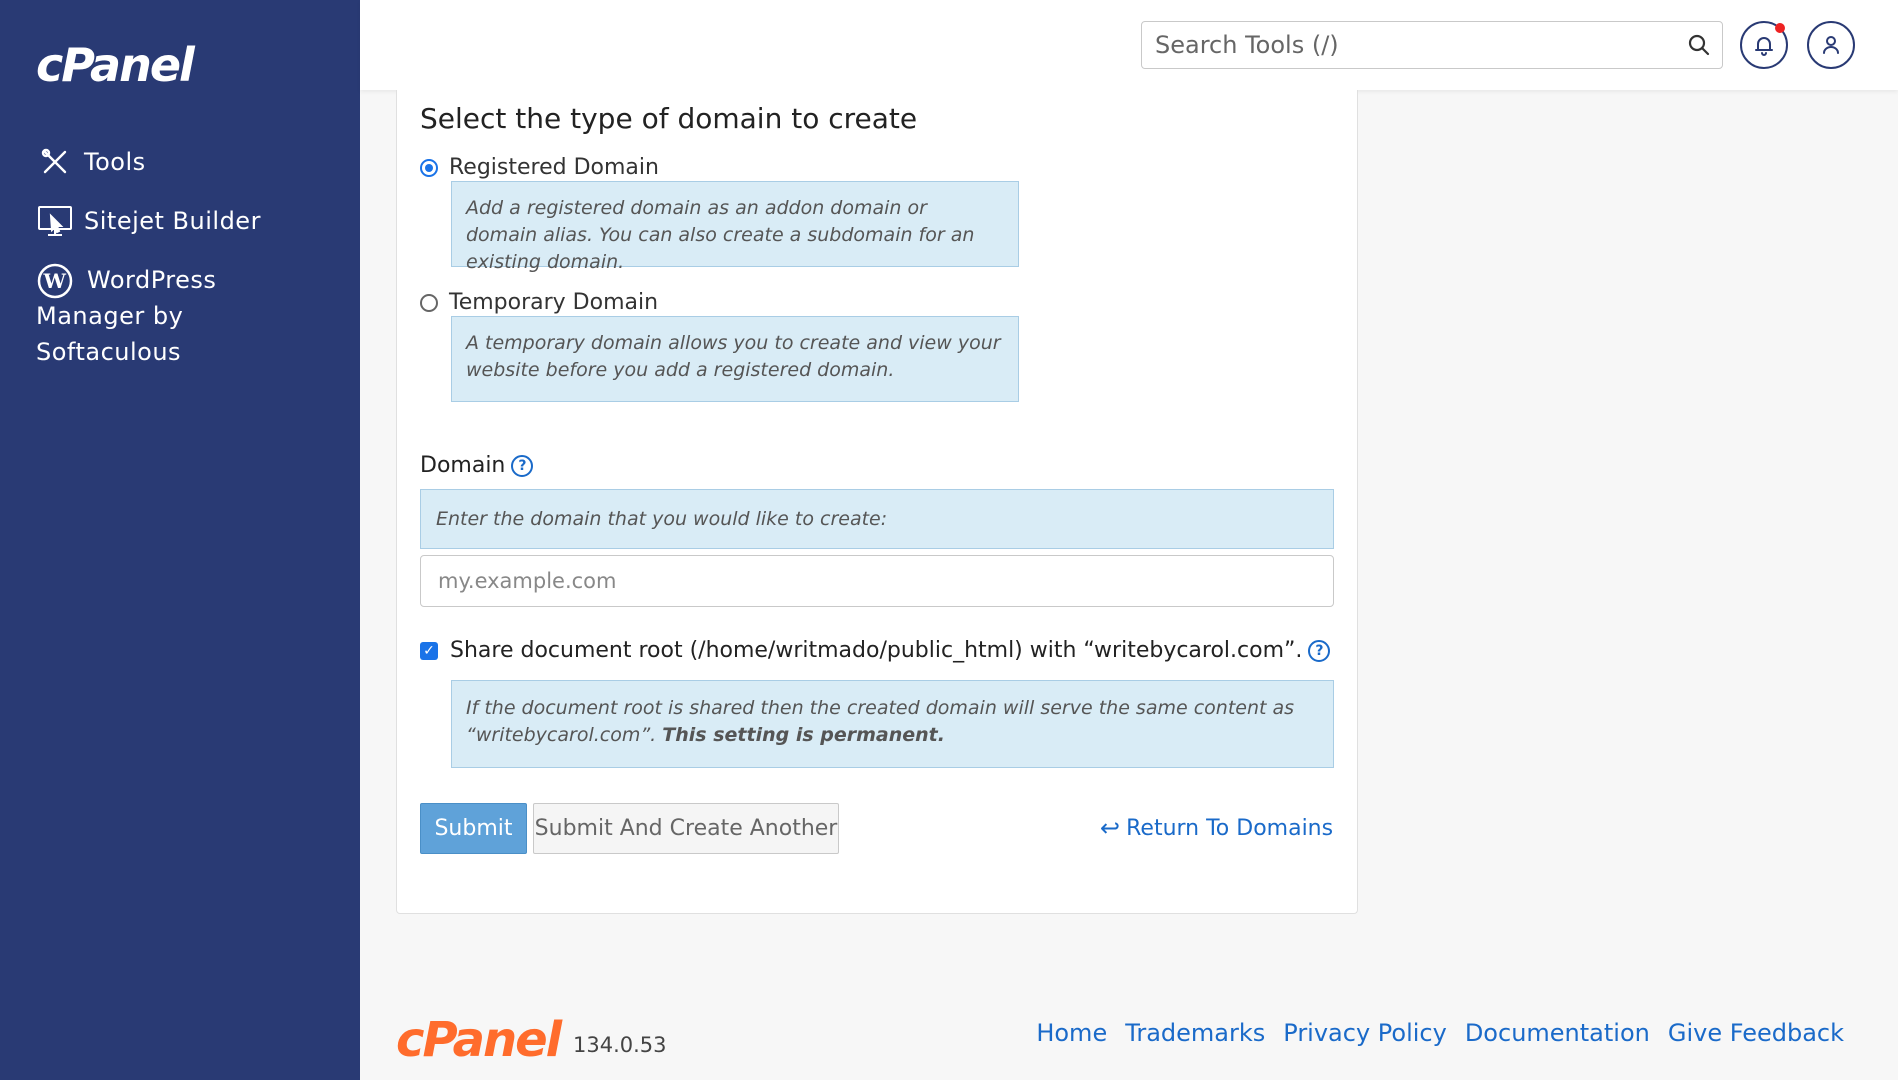 The image size is (1898, 1080). What do you see at coordinates (620, 1045) in the screenshot?
I see `version-number: 134.0.53` at bounding box center [620, 1045].